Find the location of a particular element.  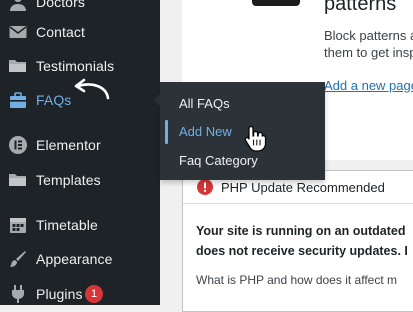

sidebar-item-plugins: Plugins 1 is located at coordinates (80, 294).